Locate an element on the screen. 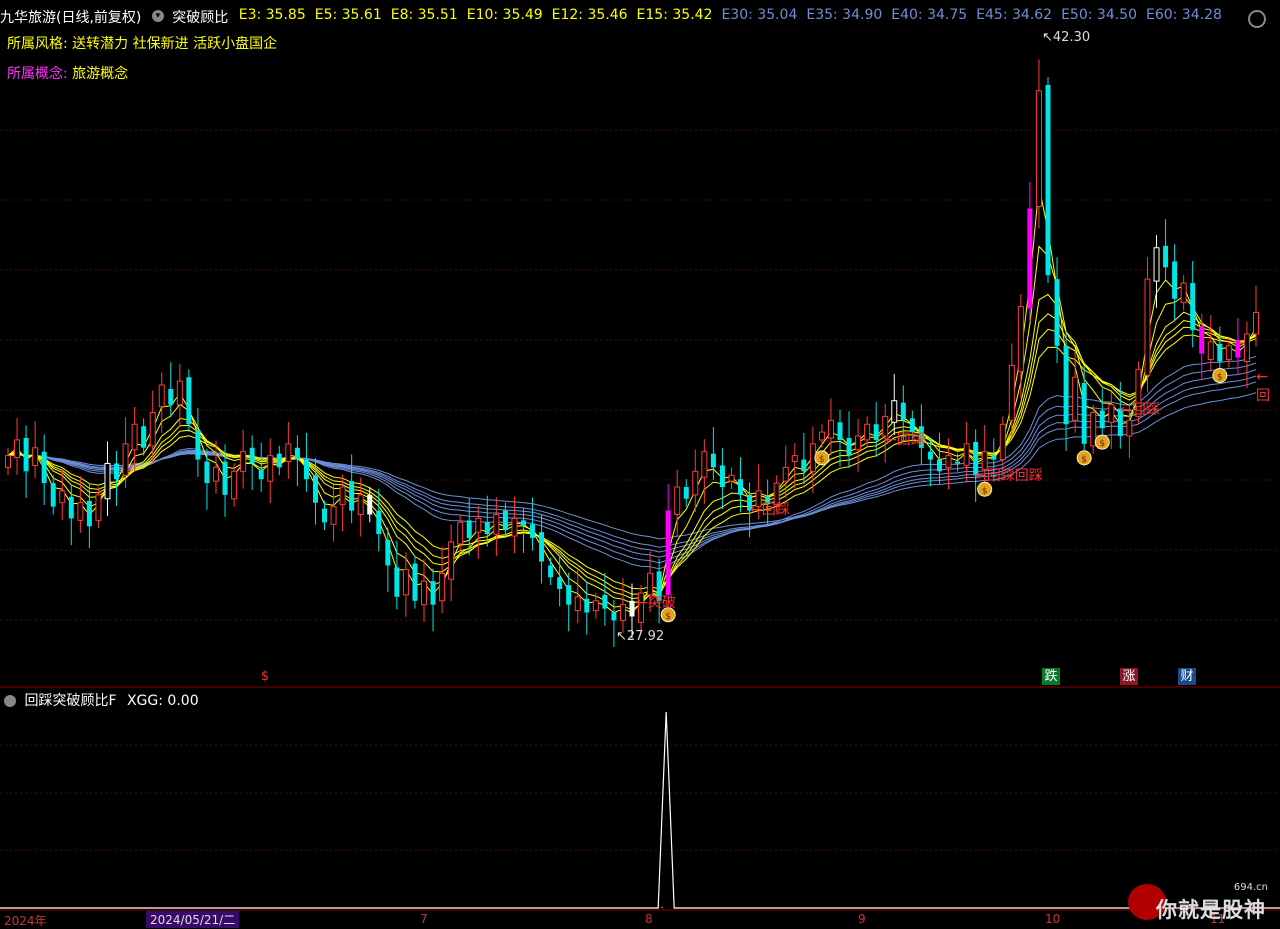  low-price-label: ↖27.92 is located at coordinates (640, 636).